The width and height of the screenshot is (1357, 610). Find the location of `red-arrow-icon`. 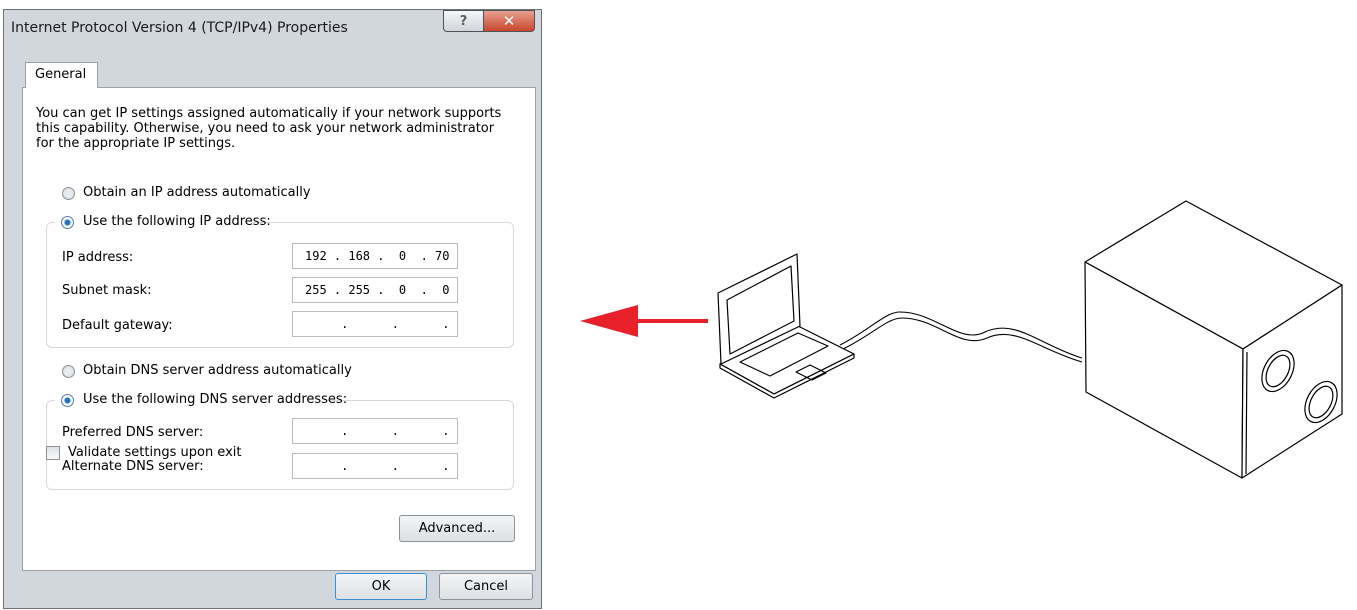

red-arrow-icon is located at coordinates (644, 321).